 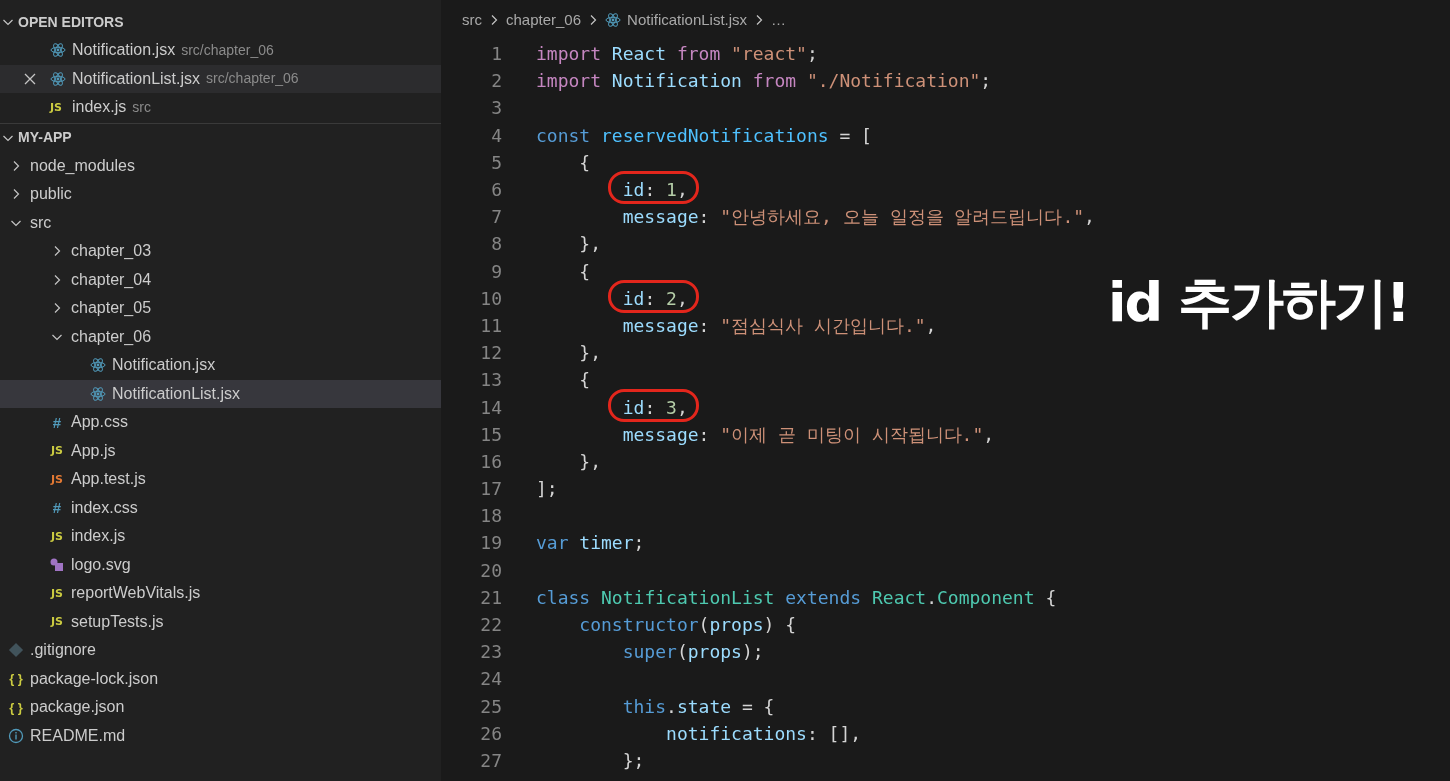 I want to click on code-line: constructor(props) {, so click(x=687, y=625).